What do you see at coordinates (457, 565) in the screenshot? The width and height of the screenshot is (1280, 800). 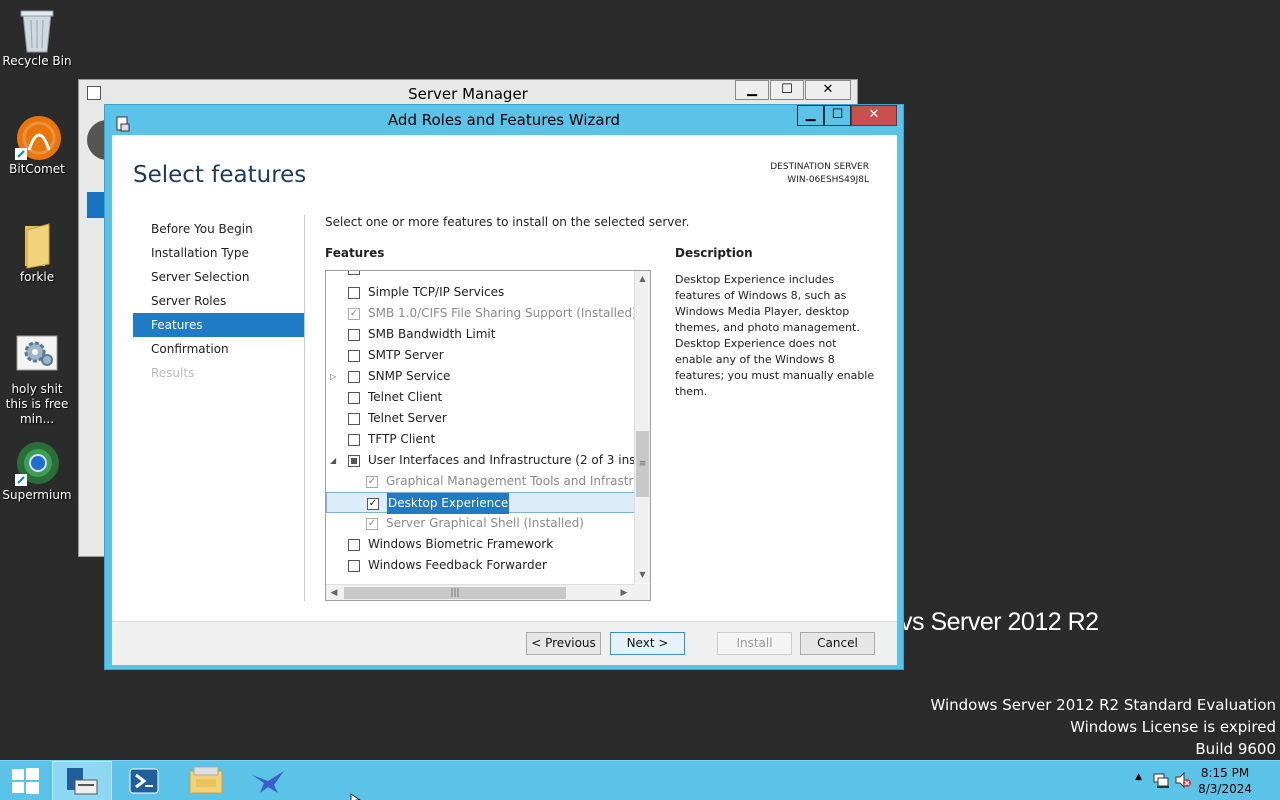 I see `feature-label: Windows Feedback Forwarder` at bounding box center [457, 565].